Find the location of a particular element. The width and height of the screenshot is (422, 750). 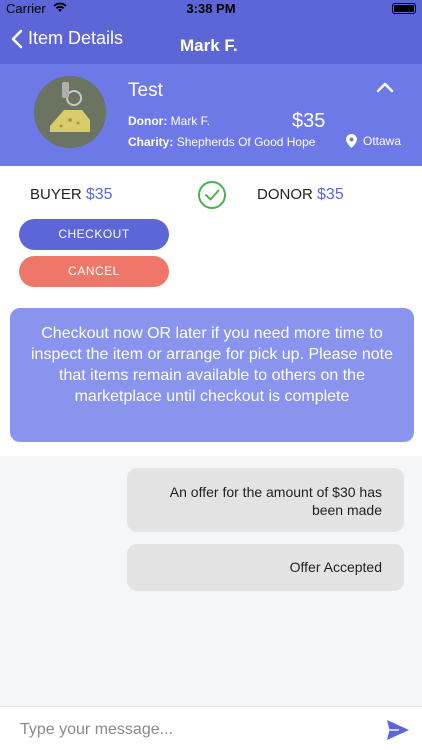

chevron-up-icon is located at coordinates (385, 87).